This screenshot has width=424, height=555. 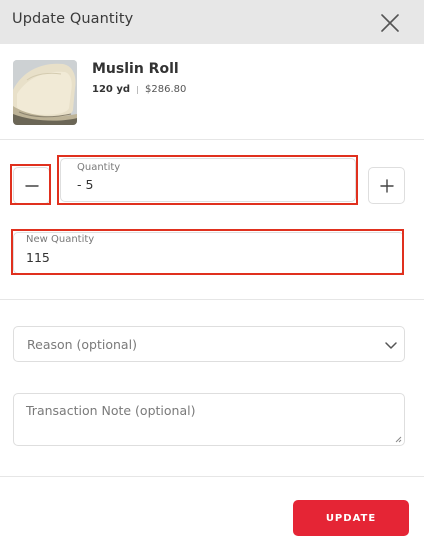 I want to click on quantity-field: Quantity, so click(x=208, y=180).